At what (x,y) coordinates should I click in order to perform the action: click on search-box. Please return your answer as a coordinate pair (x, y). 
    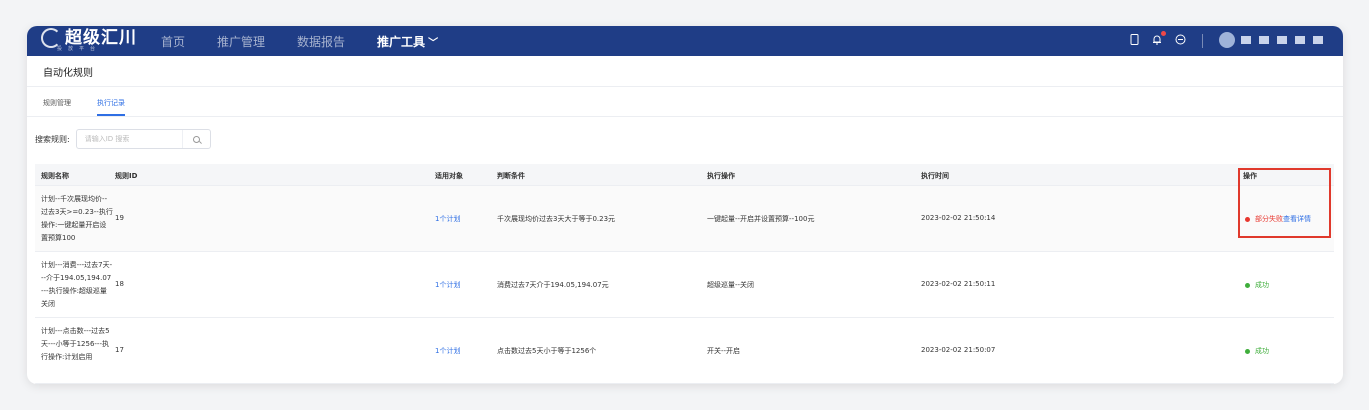
    Looking at the image, I should click on (143, 139).